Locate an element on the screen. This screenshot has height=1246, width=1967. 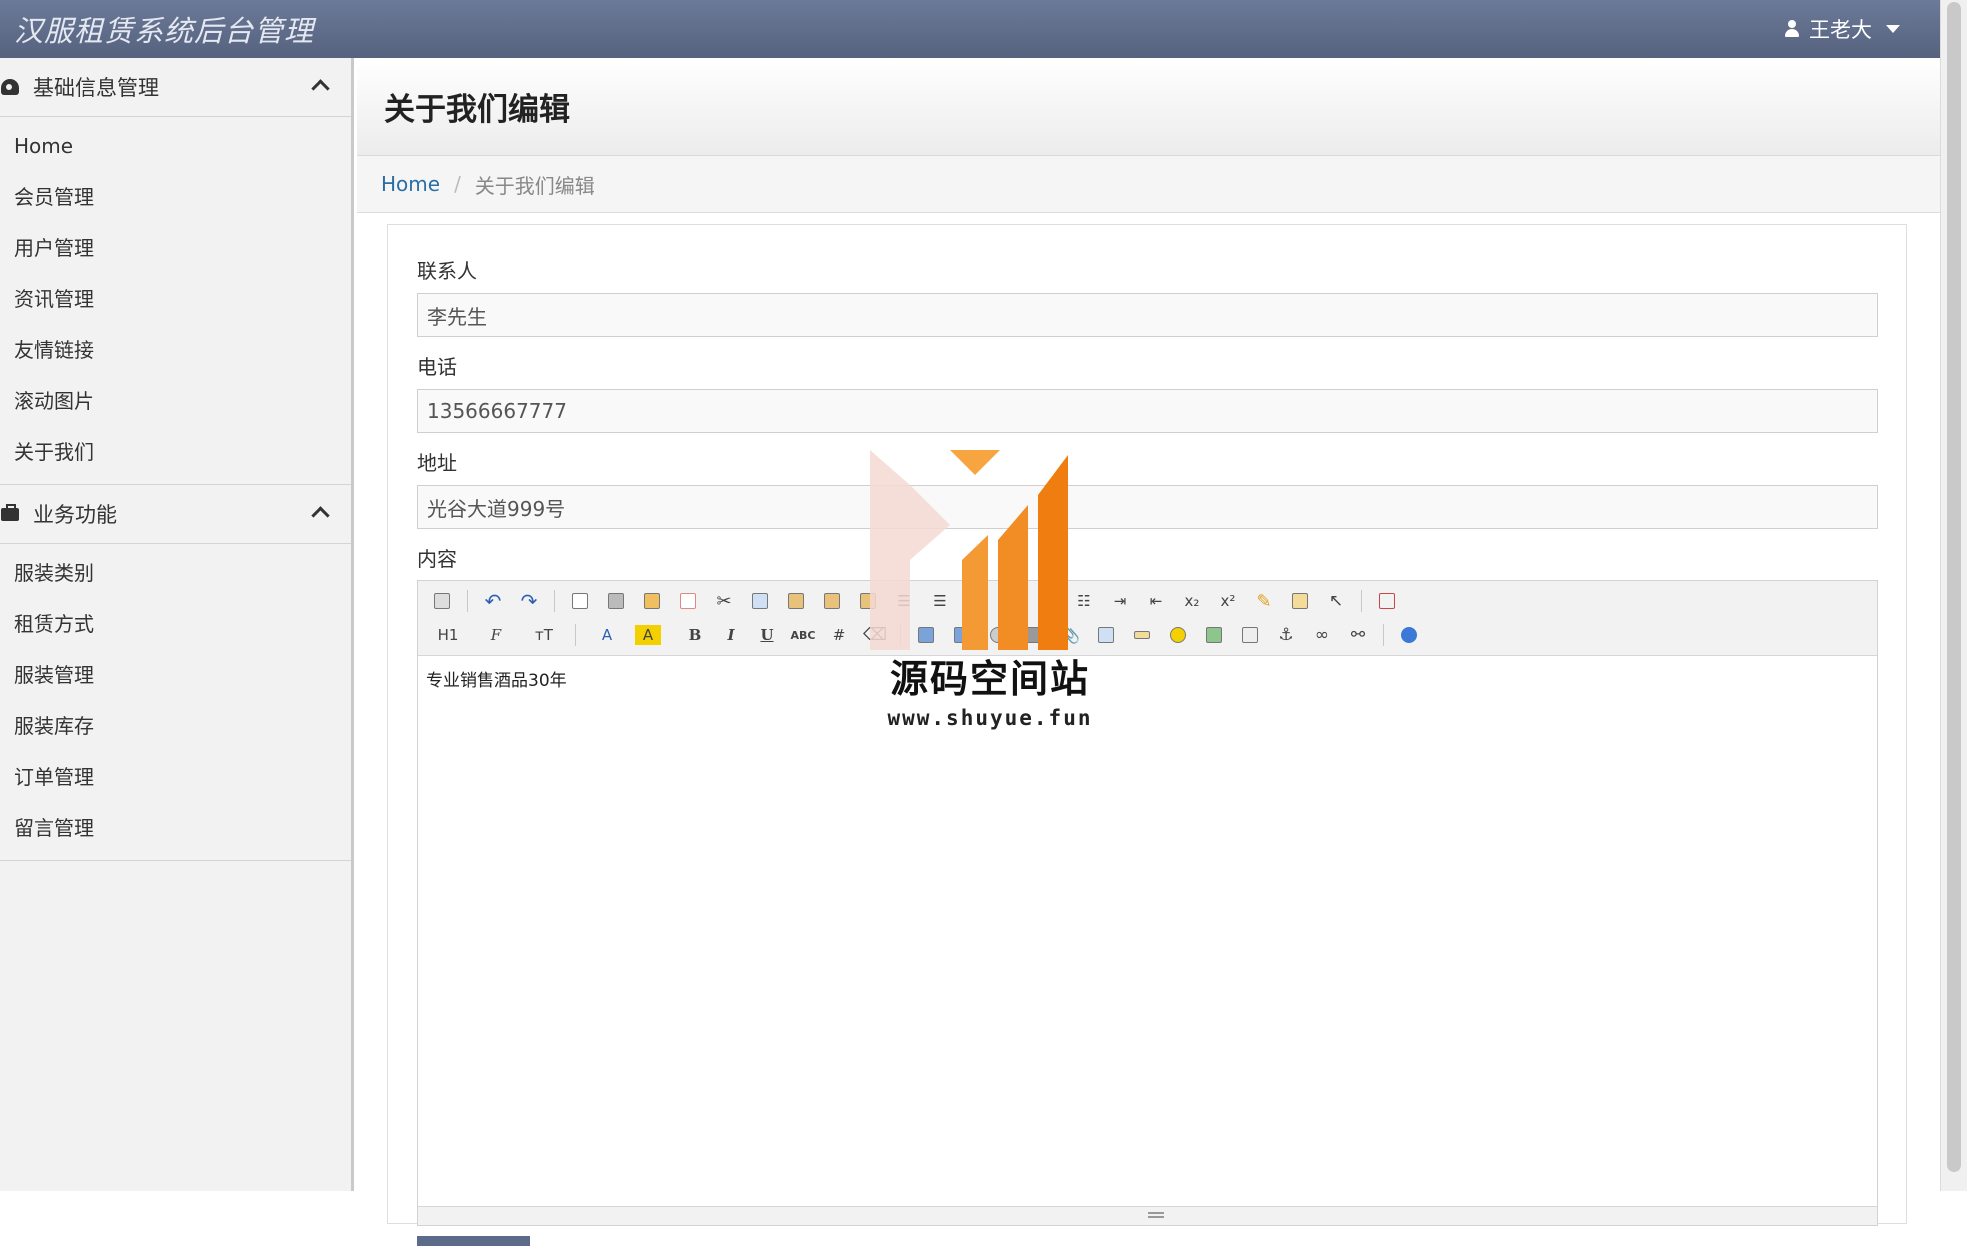
sidebar-item-orders: 订单管理 is located at coordinates (175, 777).